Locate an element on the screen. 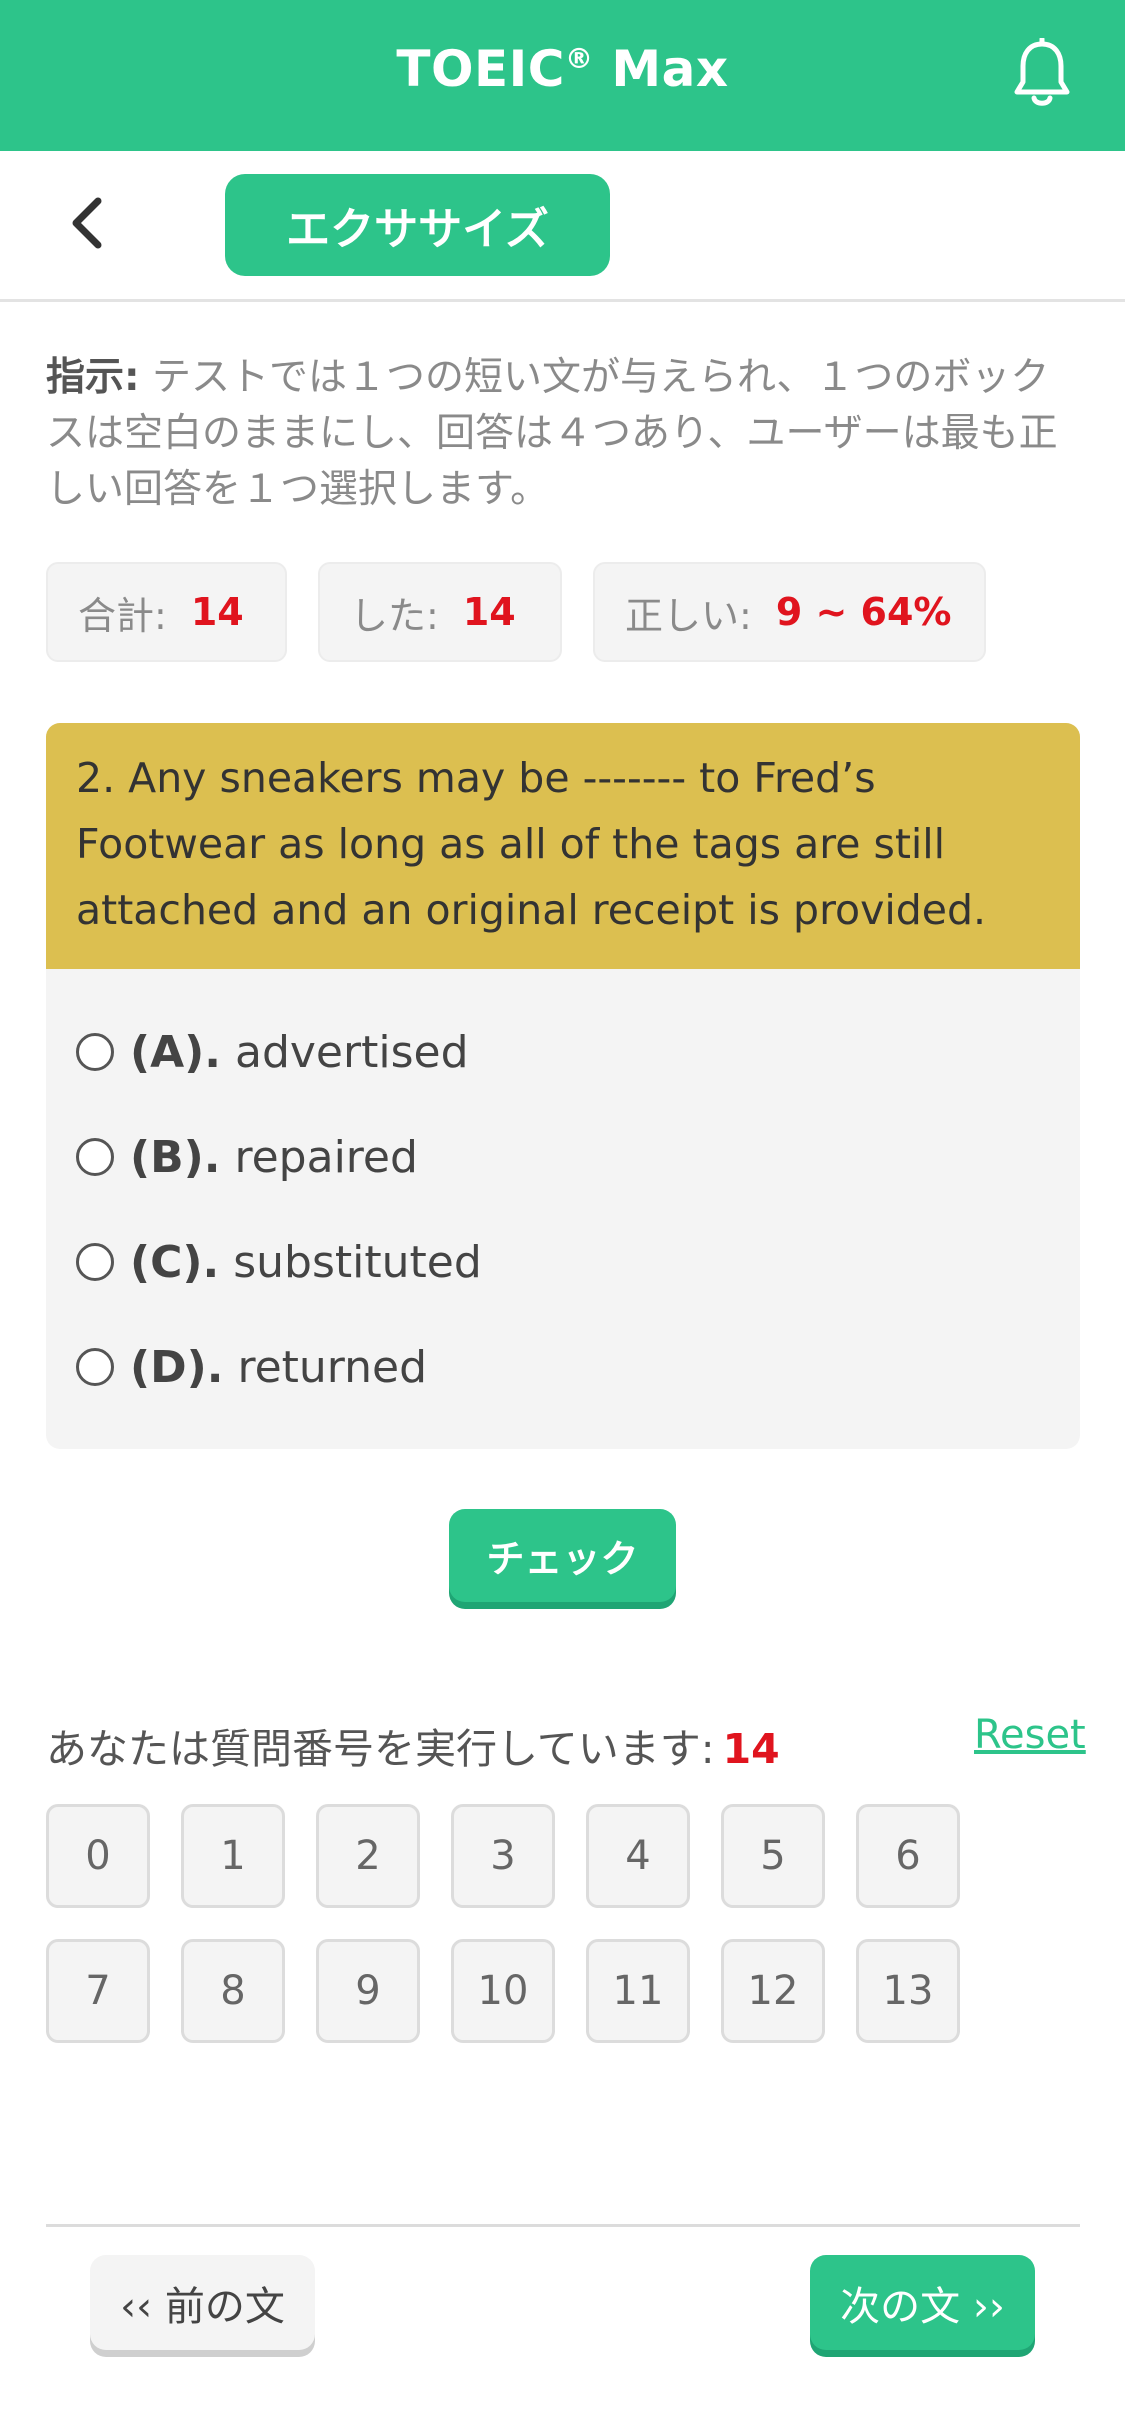  instructions-label: 指示: is located at coordinates (93, 377).